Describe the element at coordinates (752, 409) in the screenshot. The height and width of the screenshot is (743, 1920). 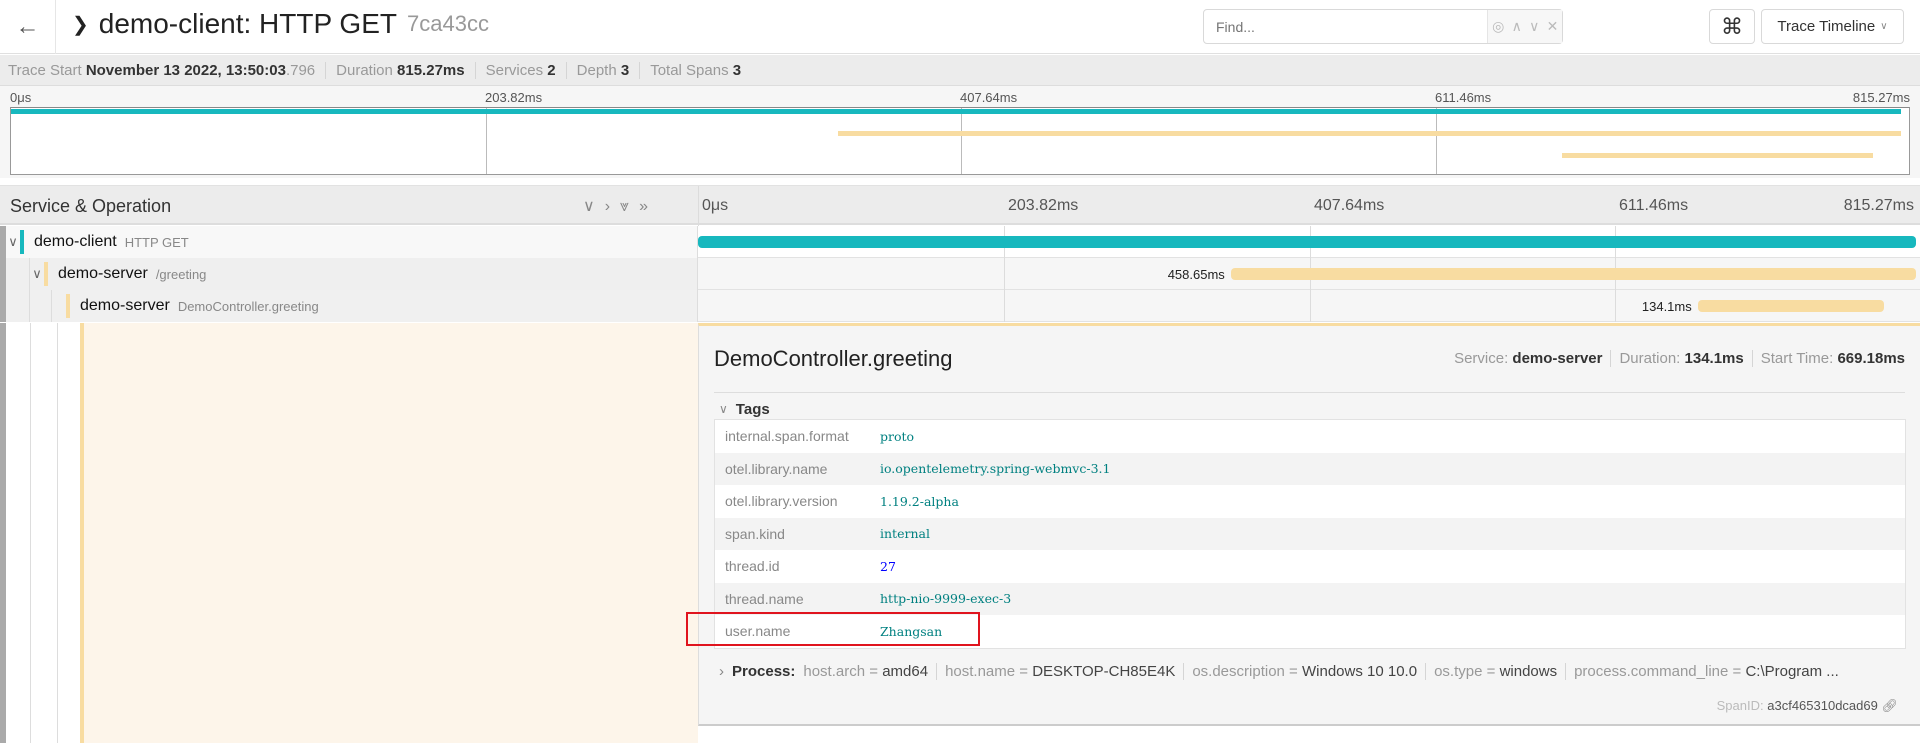
I see `tags-label: Tags` at that location.